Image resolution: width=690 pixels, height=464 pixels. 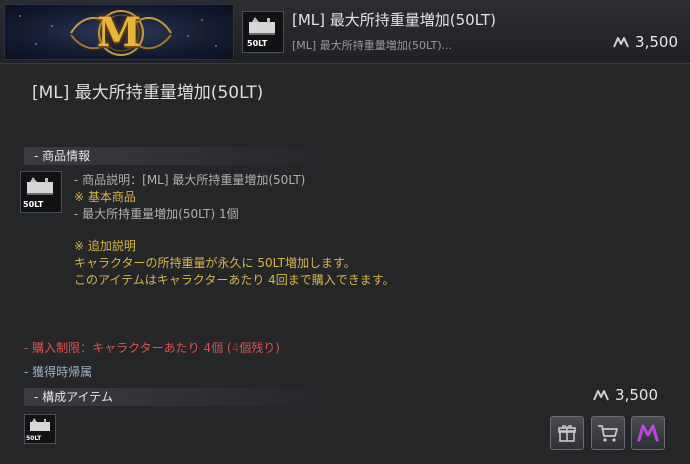 I want to click on cart-icon, so click(x=608, y=433).